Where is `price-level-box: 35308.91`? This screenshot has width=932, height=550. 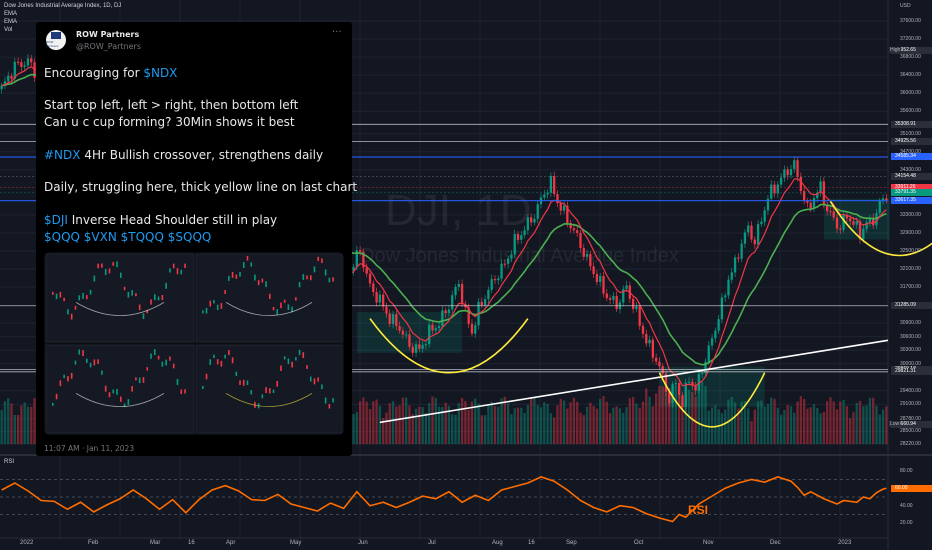 price-level-box: 35308.91 is located at coordinates (911, 124).